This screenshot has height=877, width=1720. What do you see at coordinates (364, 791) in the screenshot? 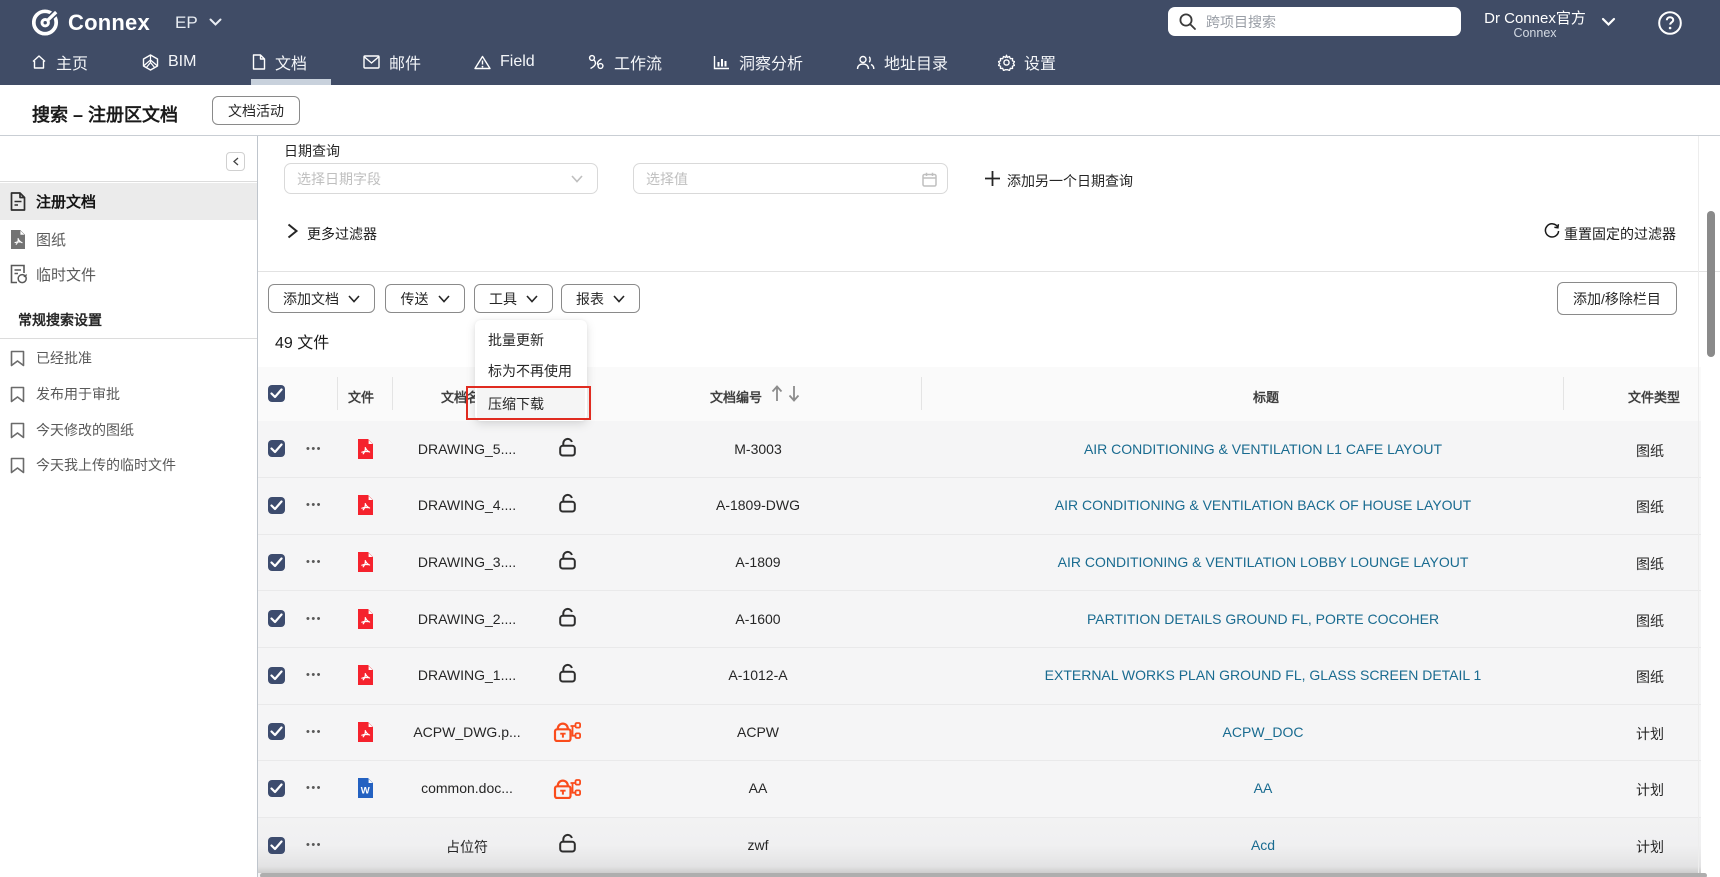
I see `svg-text: W` at bounding box center [364, 791].